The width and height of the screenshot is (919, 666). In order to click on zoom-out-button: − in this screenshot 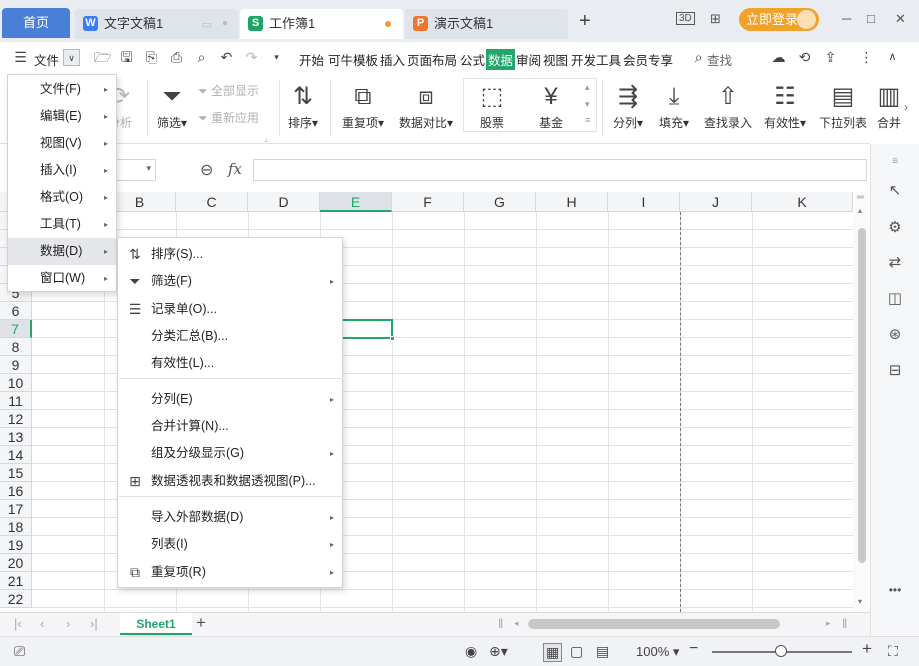, I will do `click(693, 649)`.